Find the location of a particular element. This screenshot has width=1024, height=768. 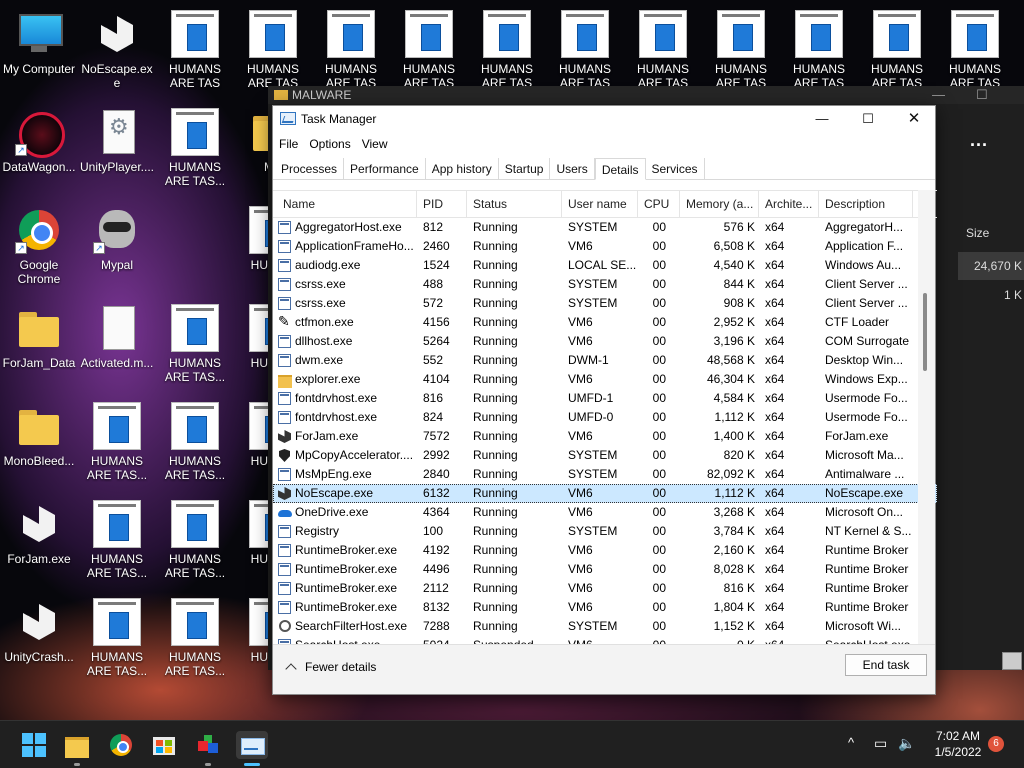

fewer-details-link: Fewer details is located at coordinates (330, 667).